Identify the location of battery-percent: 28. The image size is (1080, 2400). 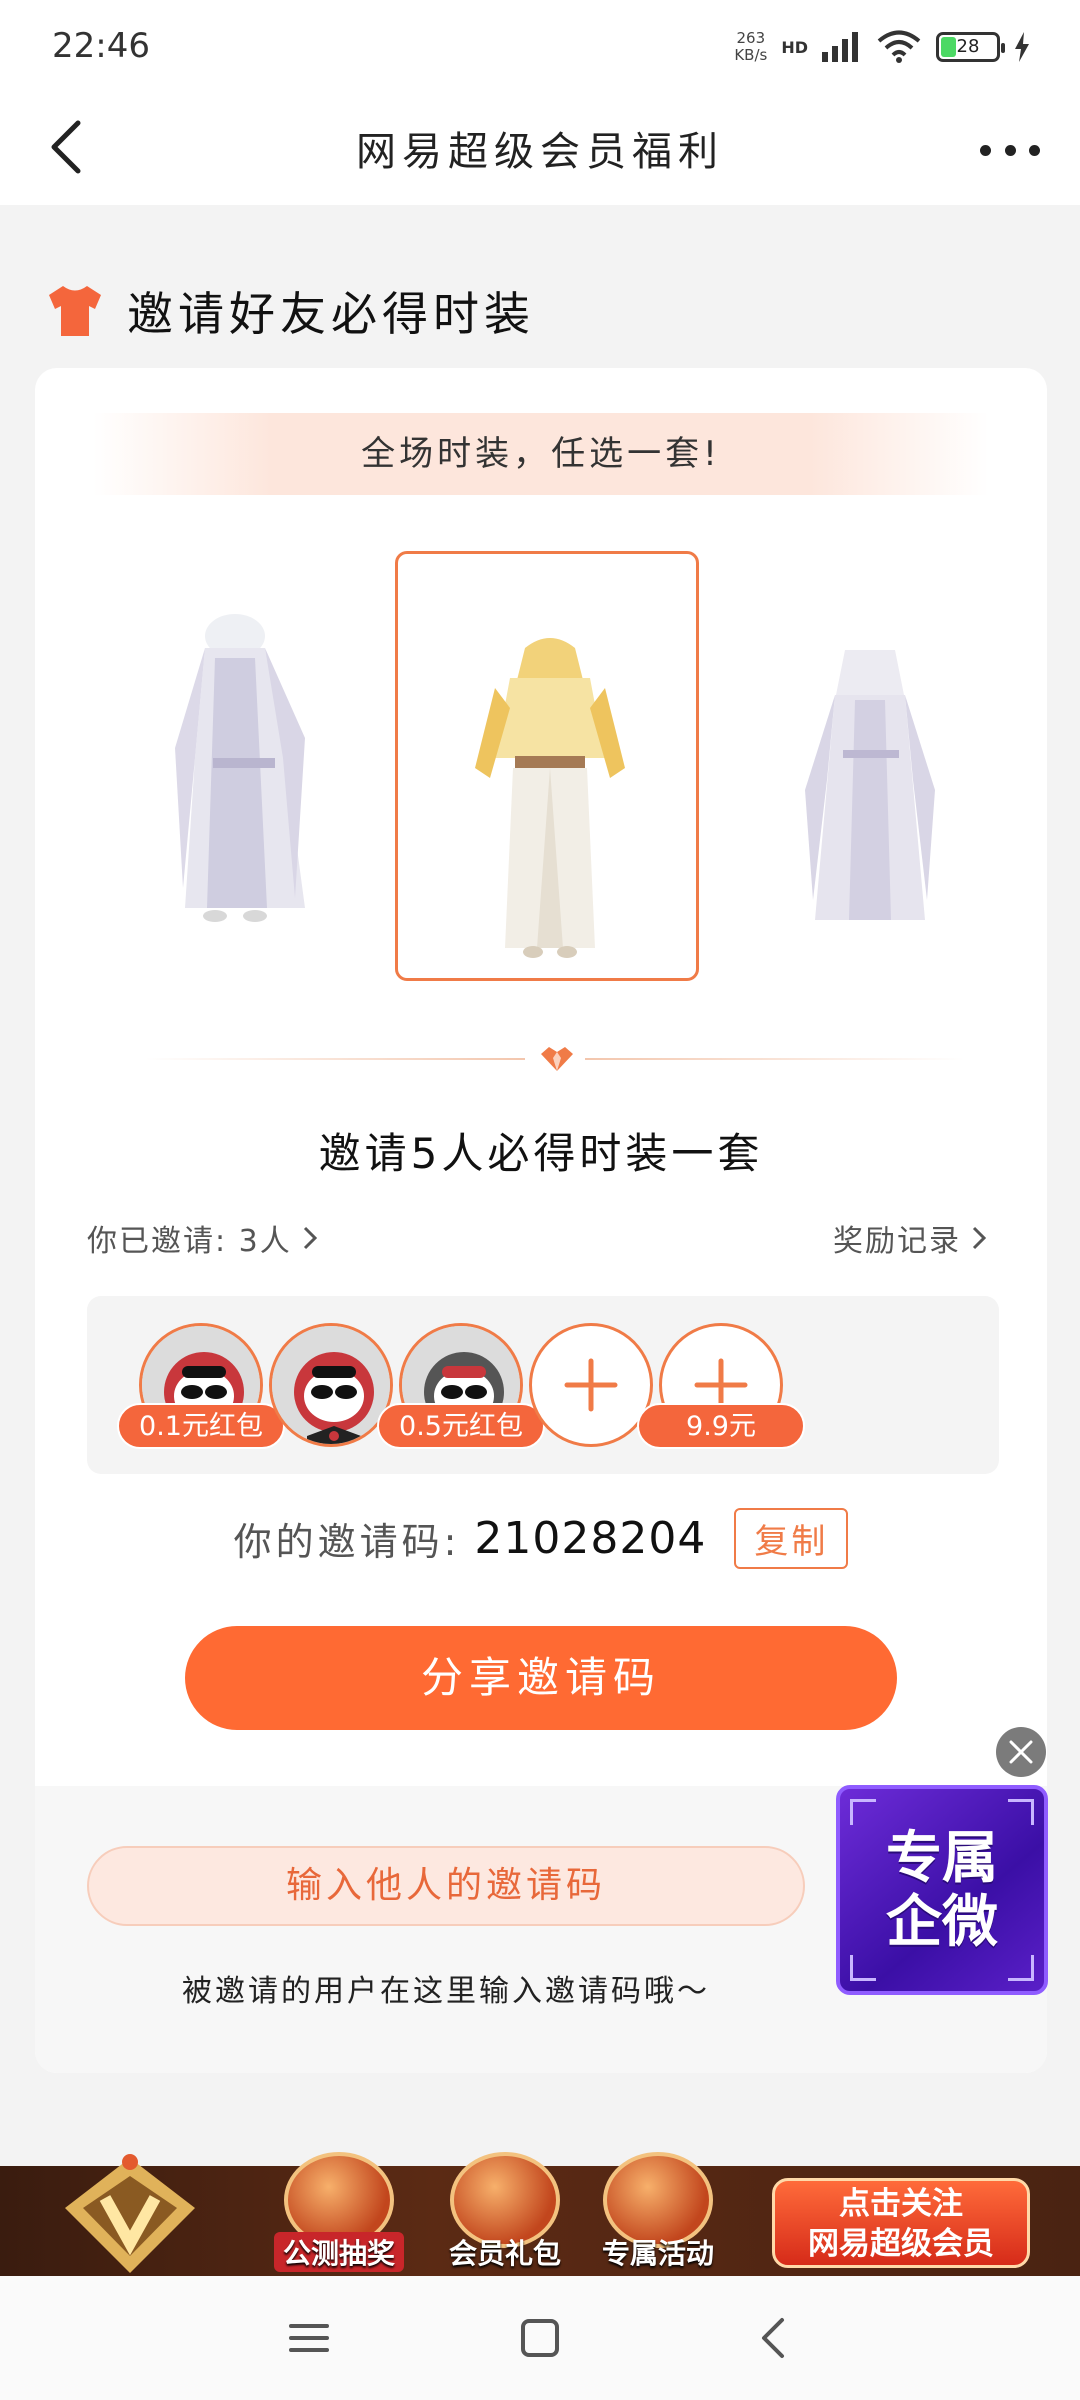
(968, 46).